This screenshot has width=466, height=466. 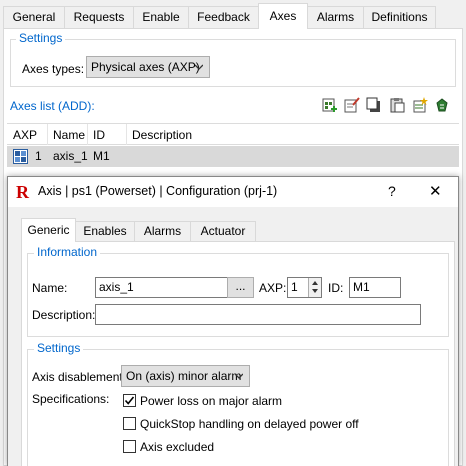 What do you see at coordinates (352, 105) in the screenshot?
I see `edit-axis-icon` at bounding box center [352, 105].